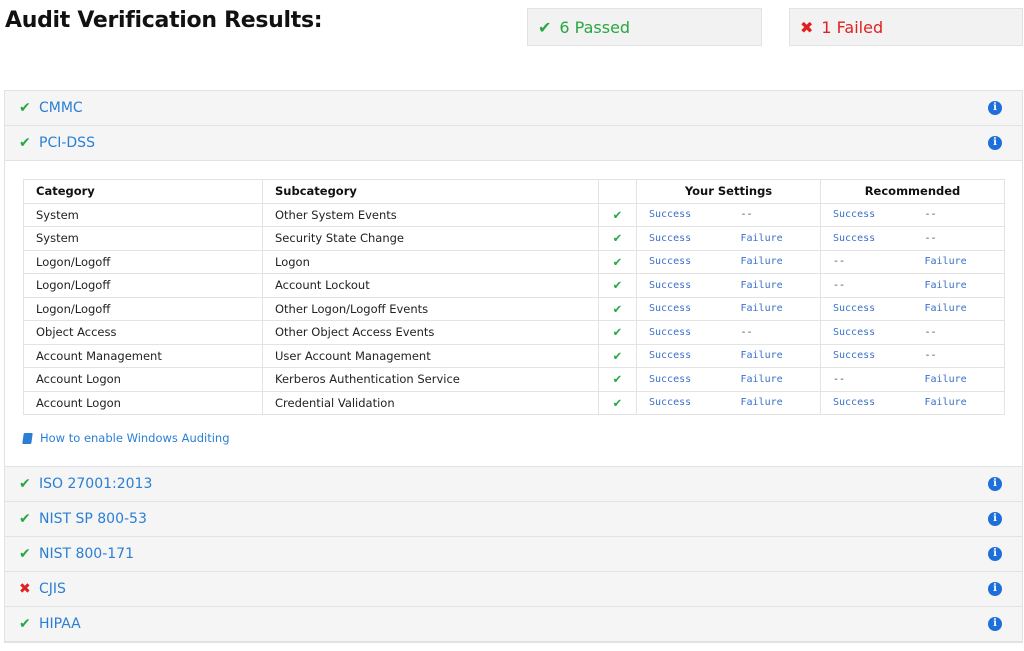 The width and height of the screenshot is (1024, 651). Describe the element at coordinates (430, 238) in the screenshot. I see `cell-subcategory: Security State Change` at that location.